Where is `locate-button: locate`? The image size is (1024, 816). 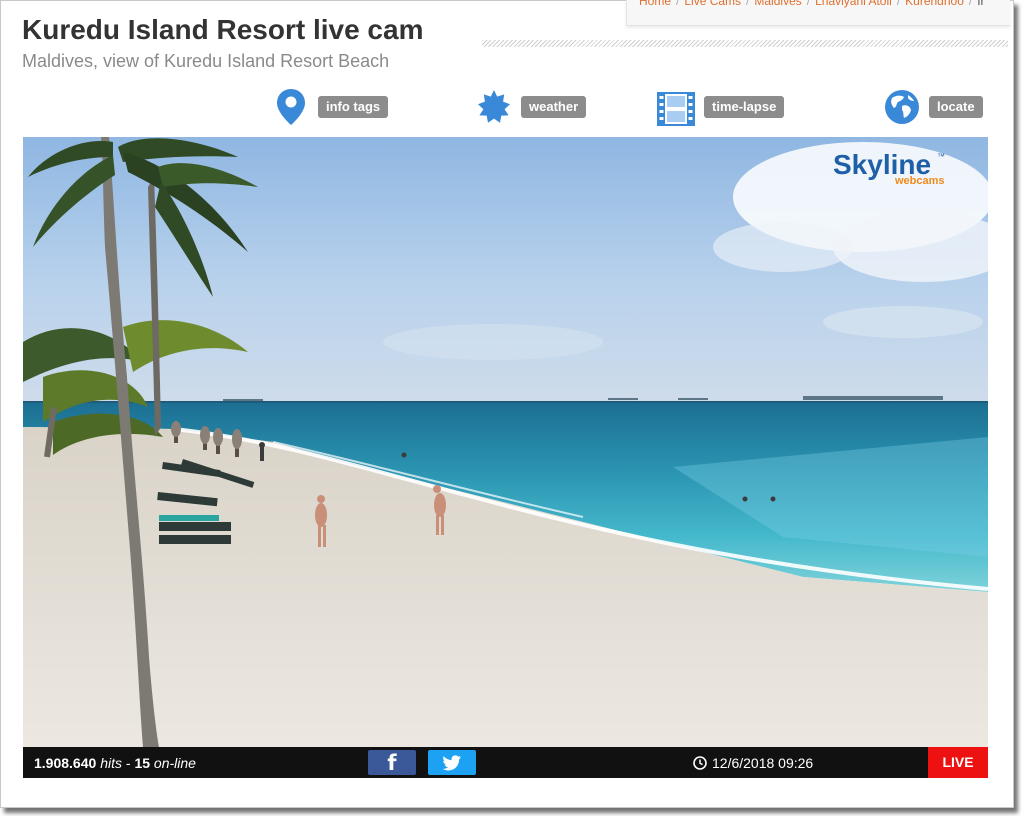 locate-button: locate is located at coordinates (934, 108).